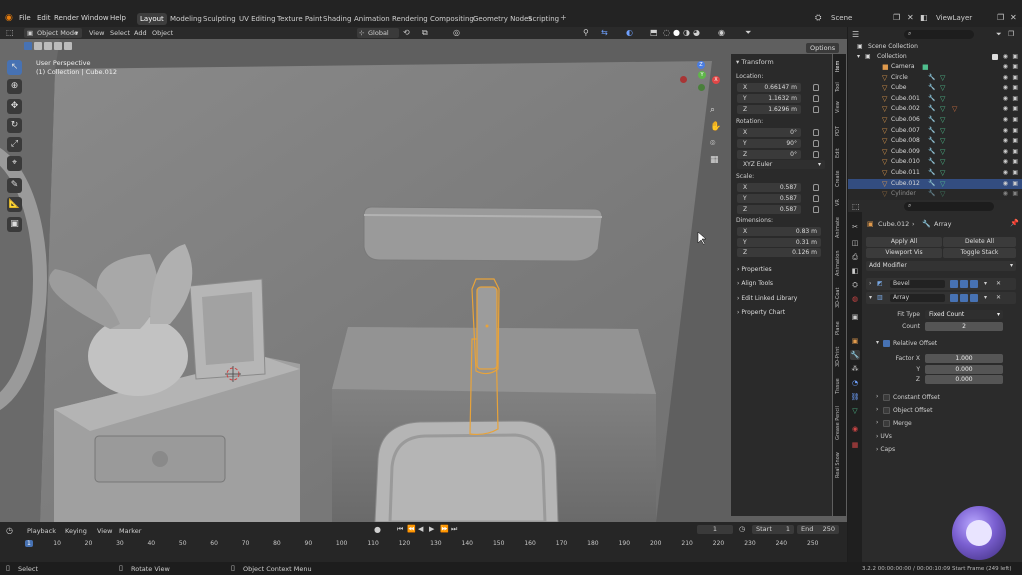  Describe the element at coordinates (118, 18) in the screenshot. I see `menu-help: Help` at that location.